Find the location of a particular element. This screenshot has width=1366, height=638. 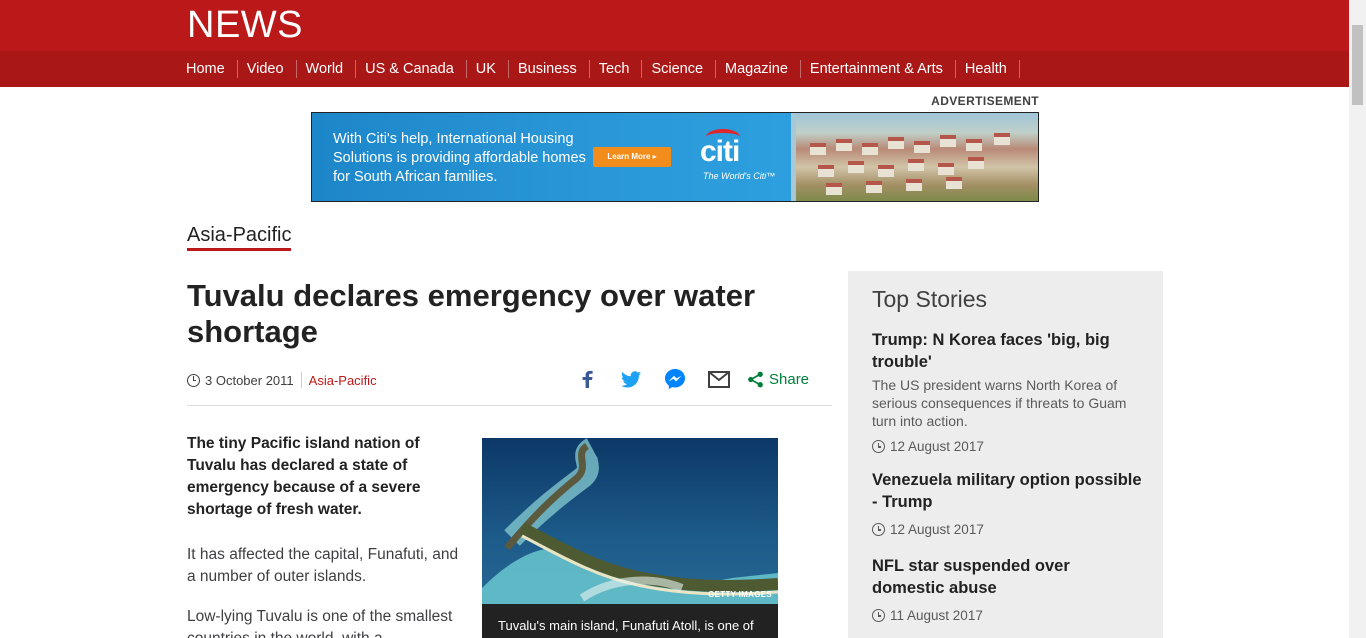

news-logo: NEWS is located at coordinates (245, 25).